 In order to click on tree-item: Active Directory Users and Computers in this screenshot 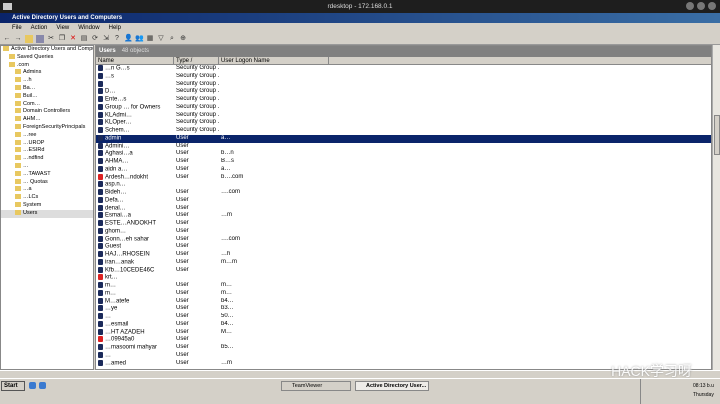, I will do `click(47, 50)`.